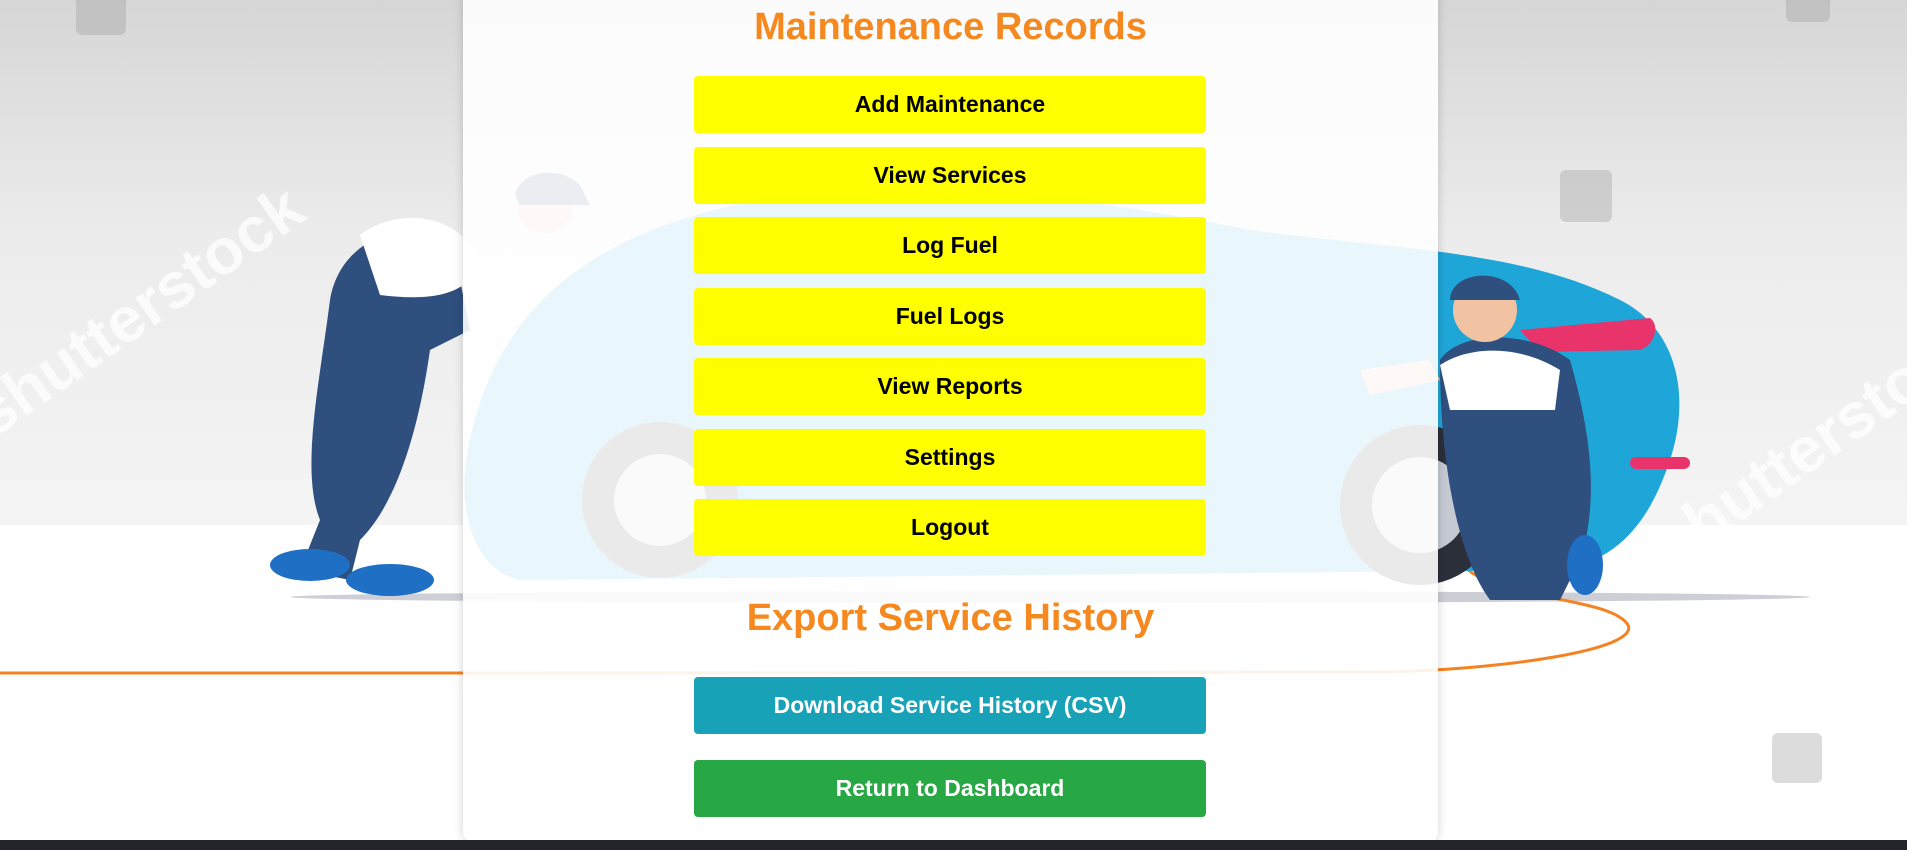 The width and height of the screenshot is (1907, 850). What do you see at coordinates (950, 457) in the screenshot?
I see `settings-button: Settings` at bounding box center [950, 457].